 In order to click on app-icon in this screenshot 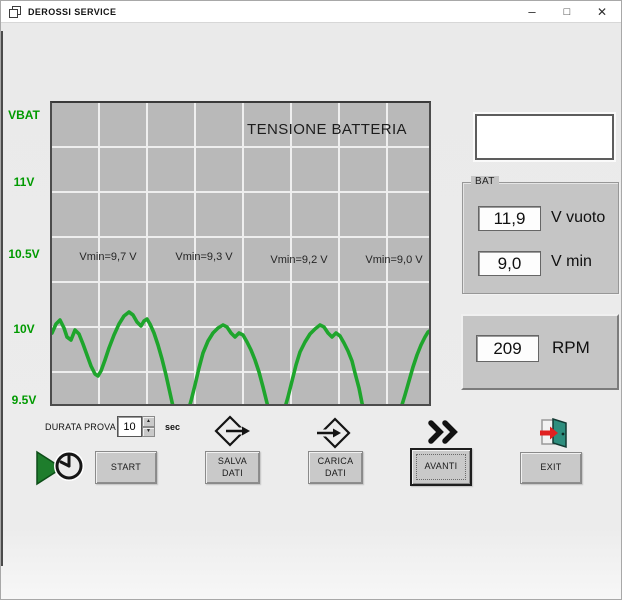, I will do `click(15, 11)`.